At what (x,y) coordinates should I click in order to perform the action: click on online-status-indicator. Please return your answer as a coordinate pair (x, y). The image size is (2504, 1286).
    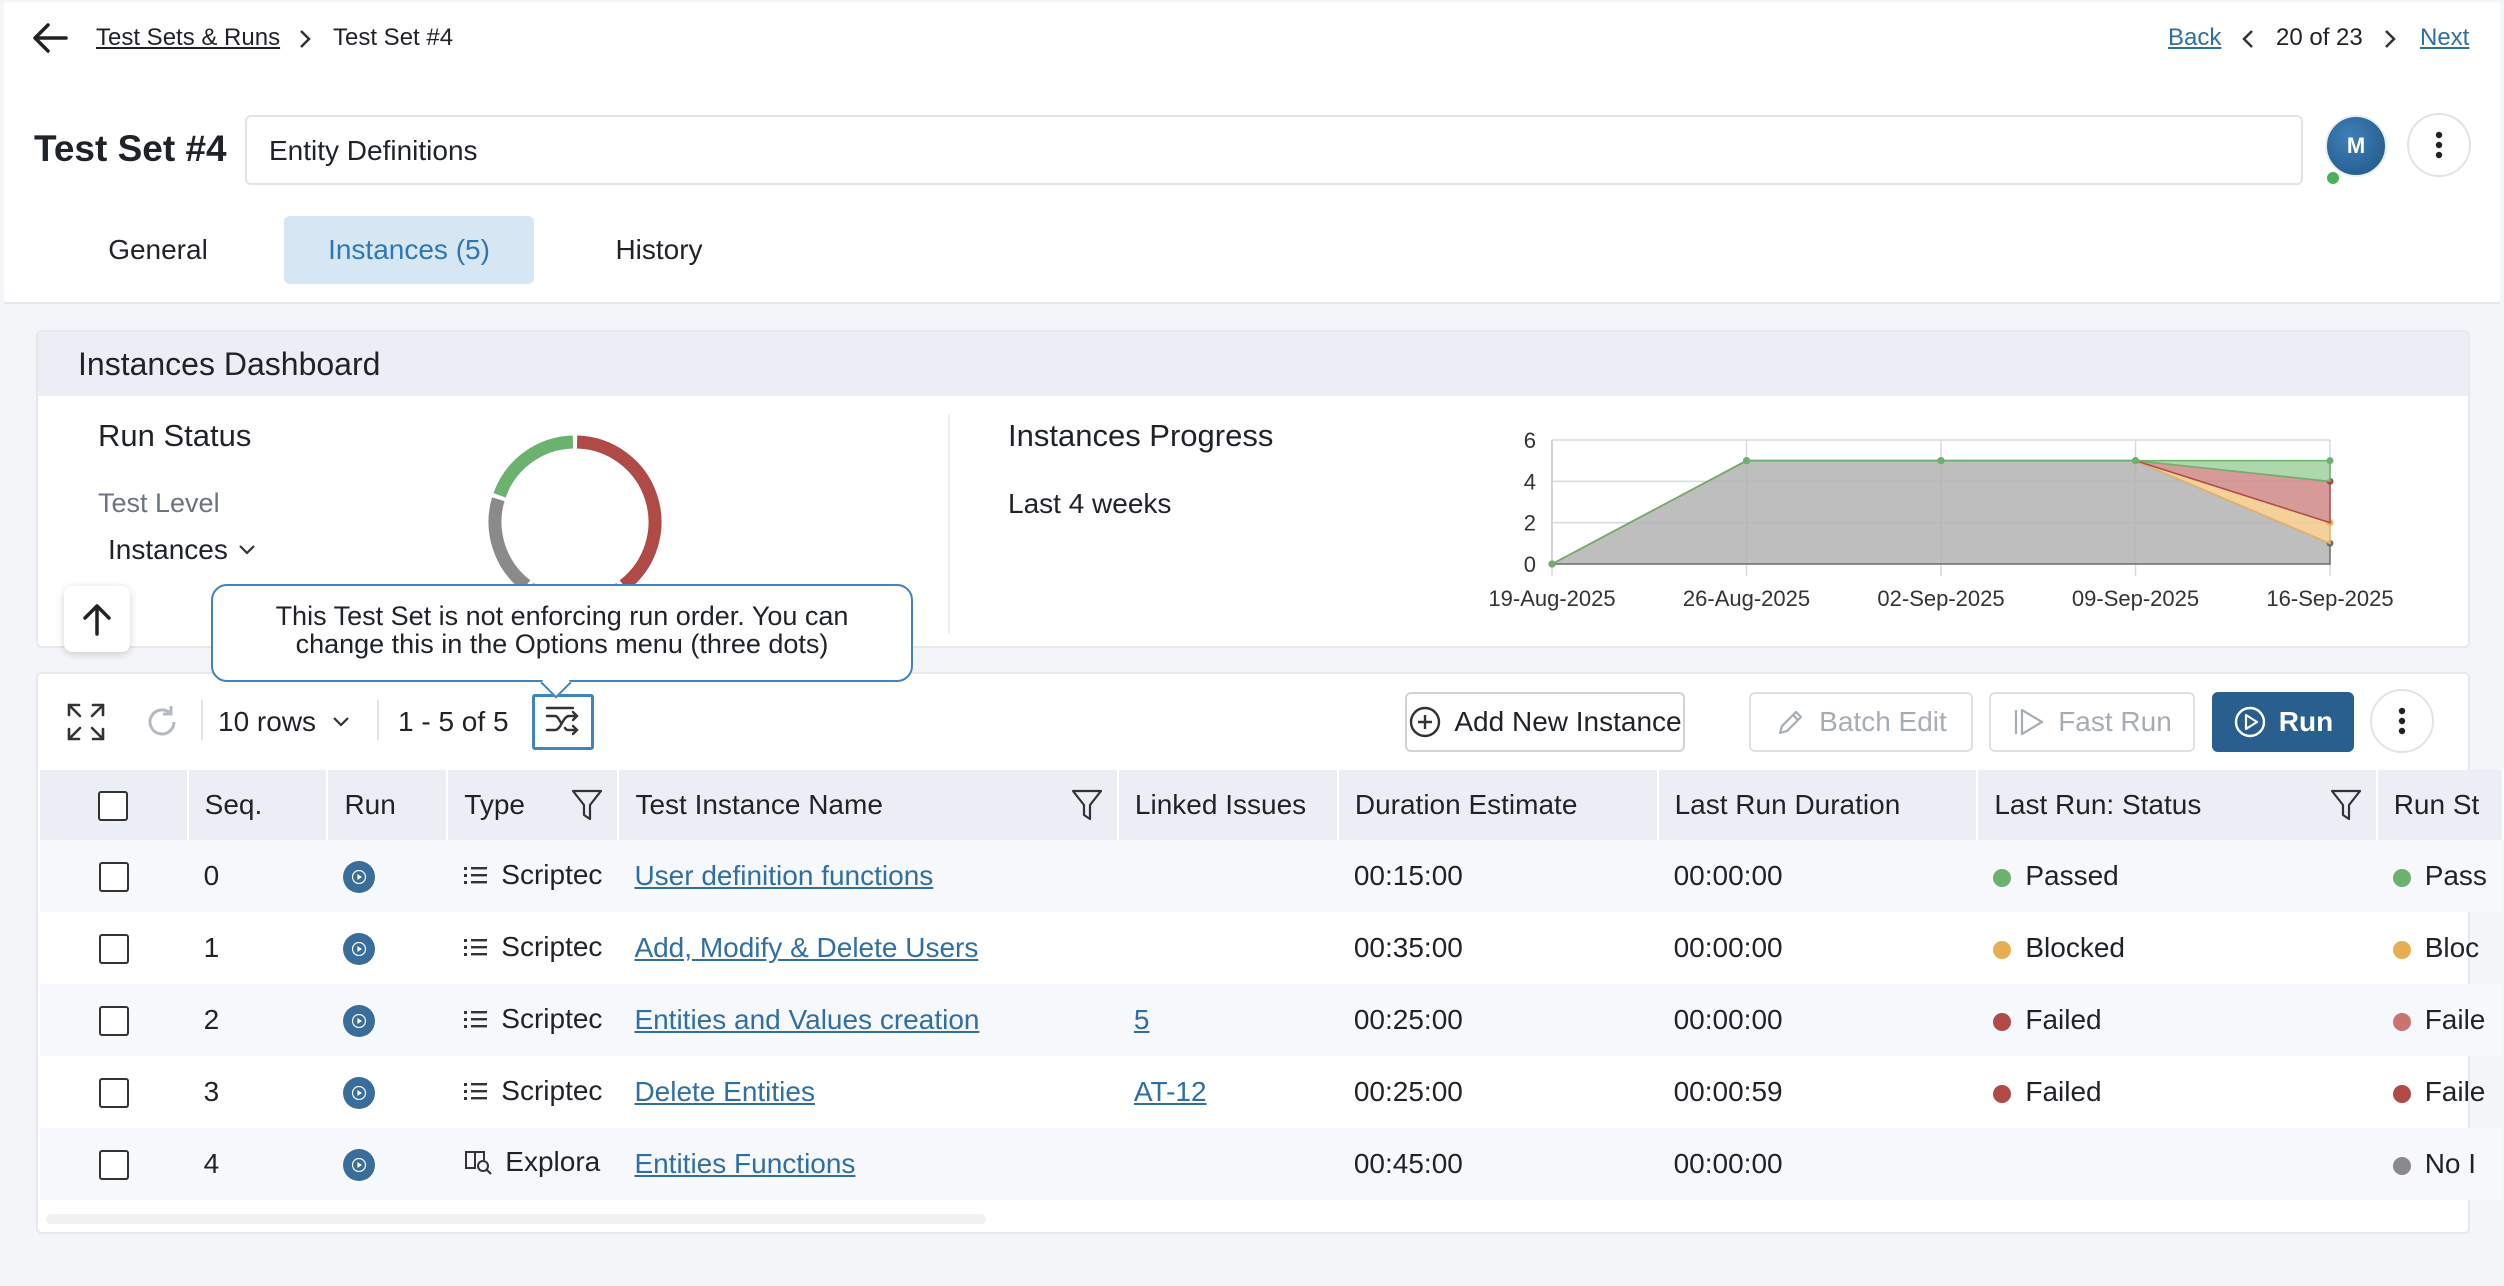
    Looking at the image, I should click on (2333, 178).